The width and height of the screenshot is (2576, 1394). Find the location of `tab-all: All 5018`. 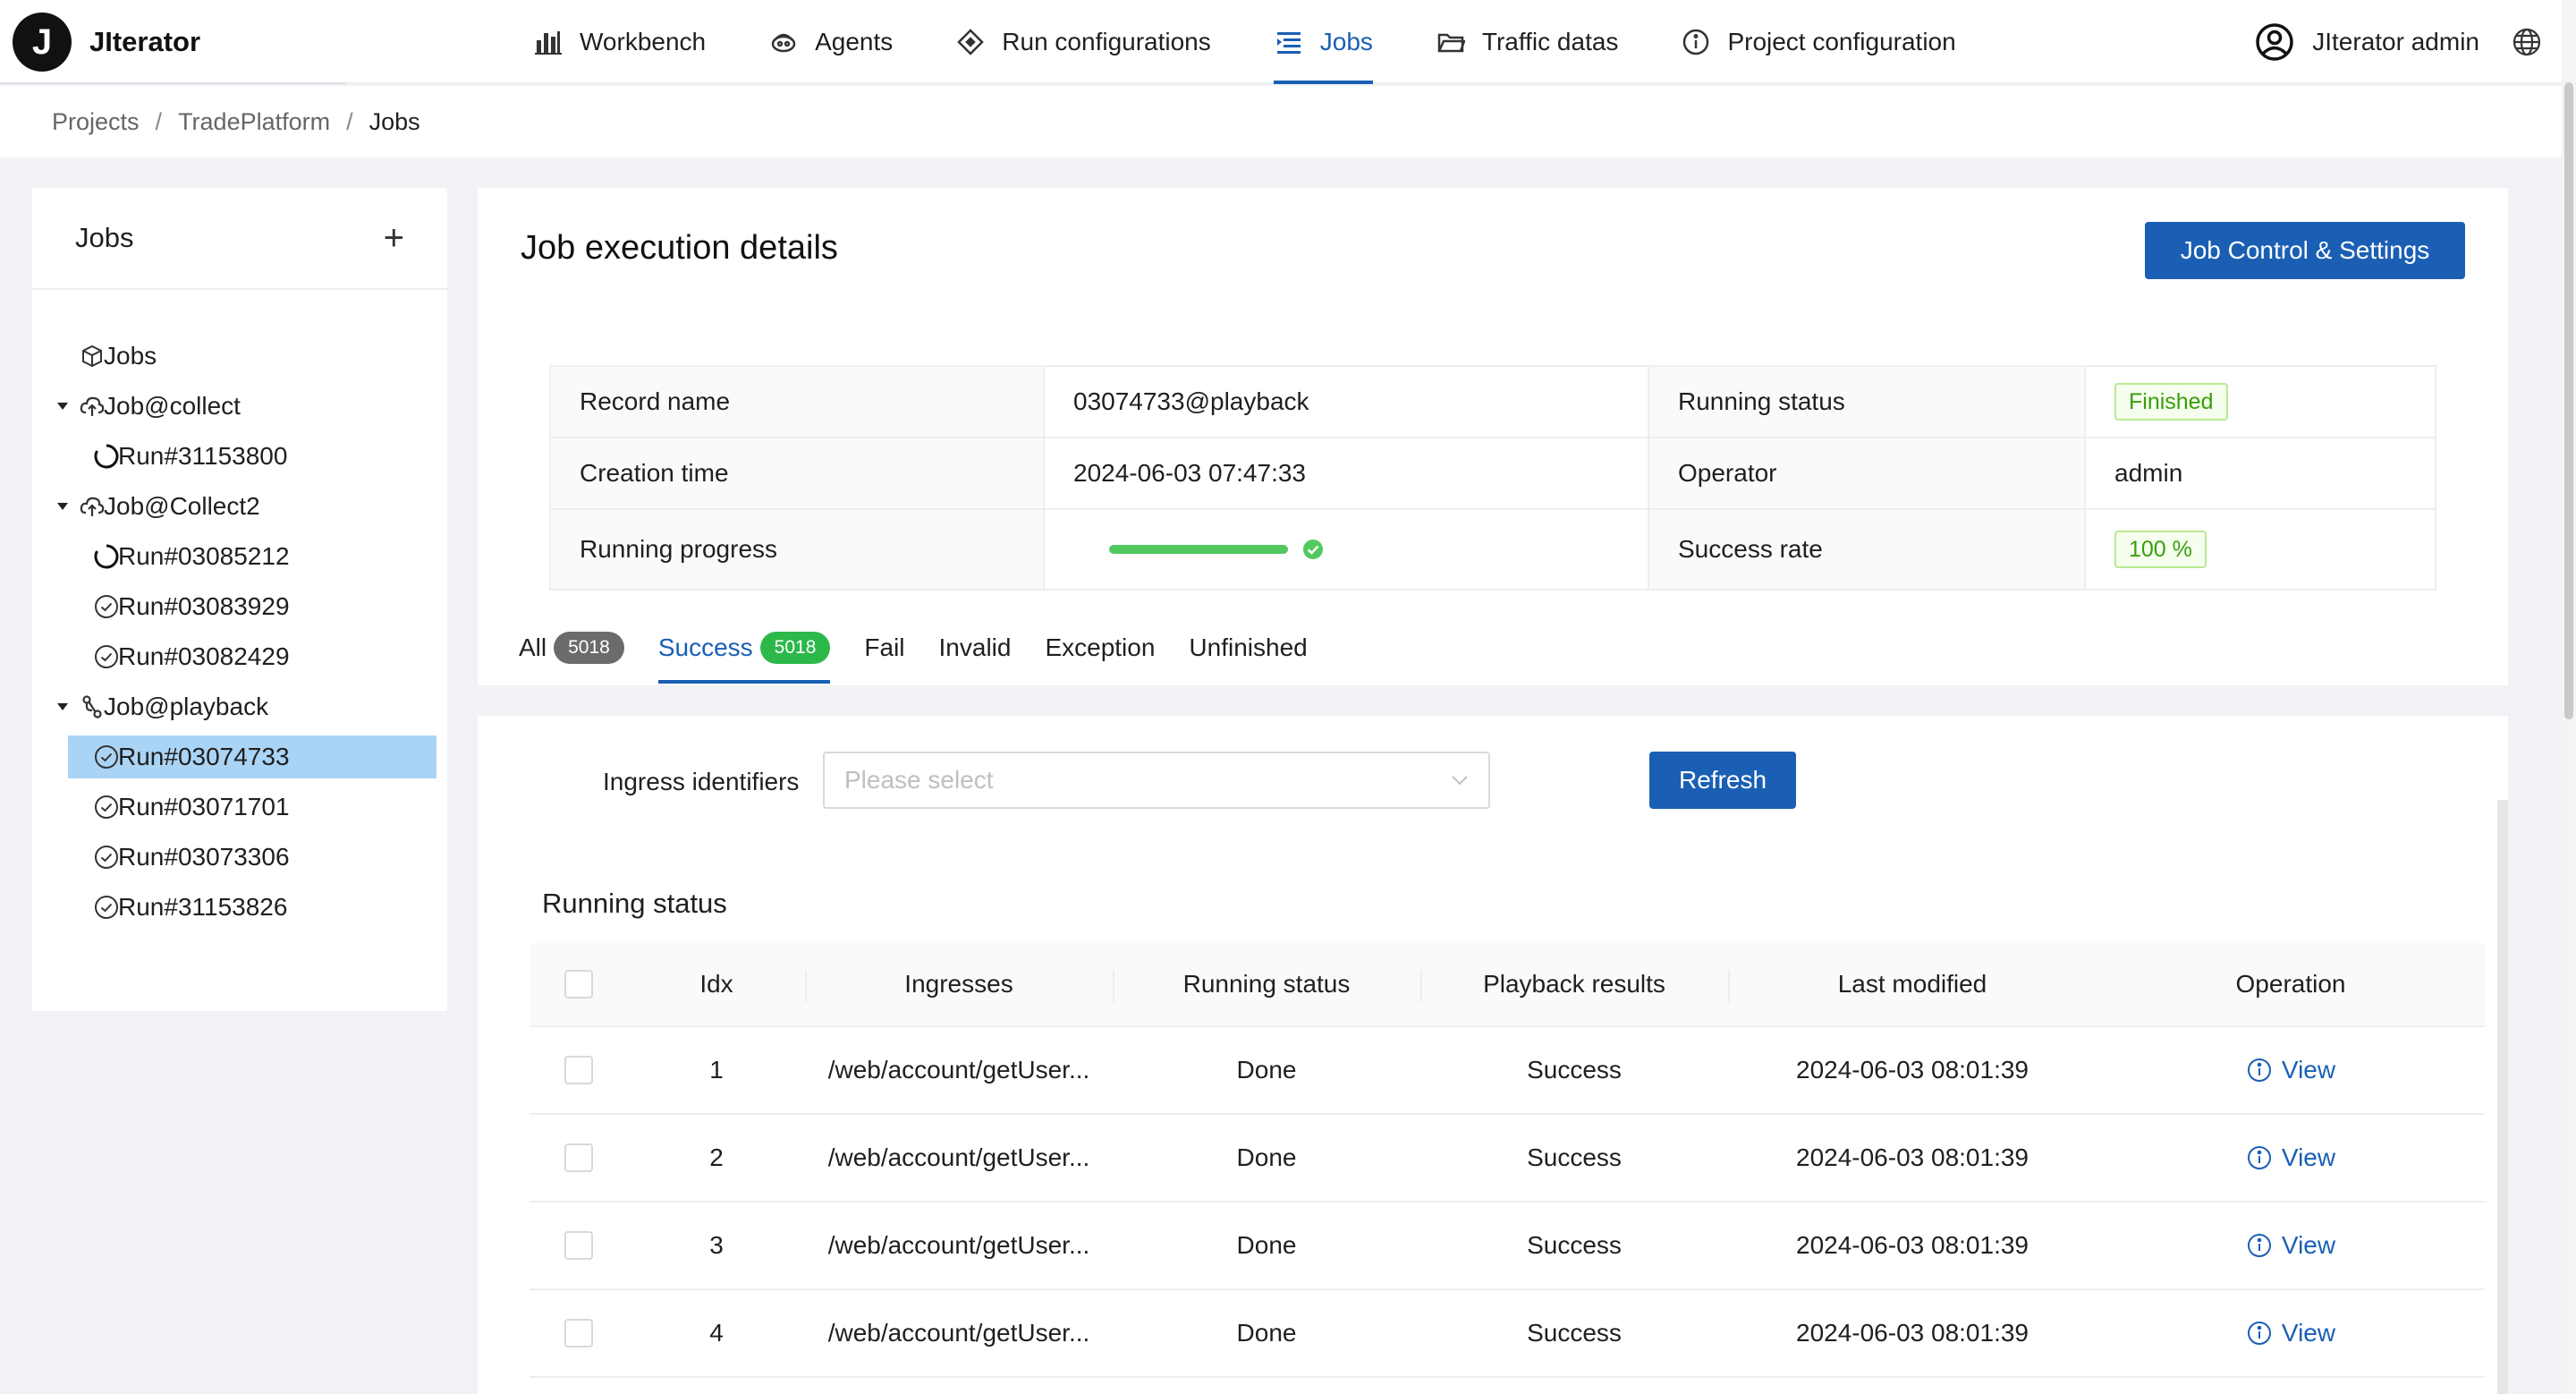

tab-all: All 5018 is located at coordinates (571, 648).